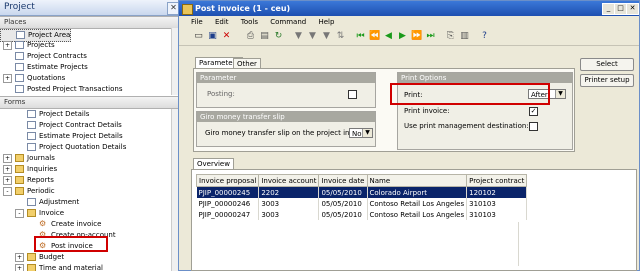  What do you see at coordinates (49, 35) in the screenshot?
I see `tree-item-label: Project Area` at bounding box center [49, 35].